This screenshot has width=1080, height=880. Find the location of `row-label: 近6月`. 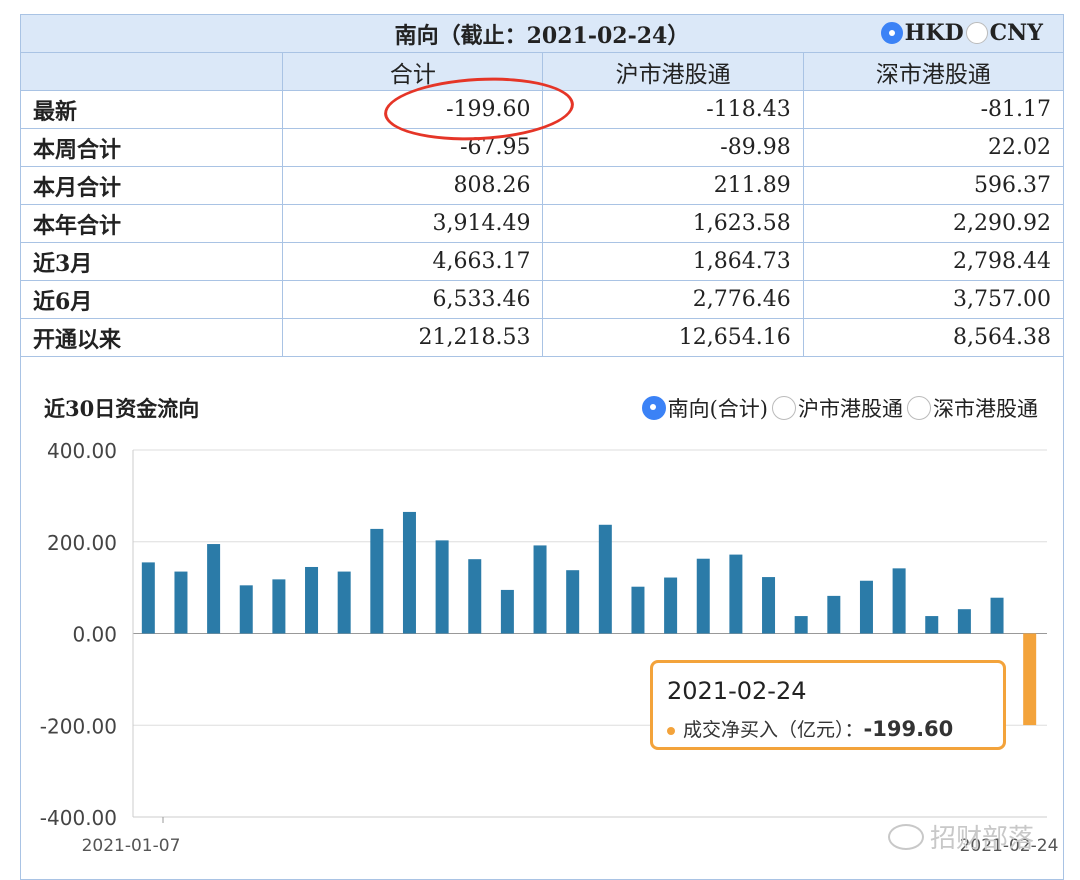

row-label: 近6月 is located at coordinates (151, 299).